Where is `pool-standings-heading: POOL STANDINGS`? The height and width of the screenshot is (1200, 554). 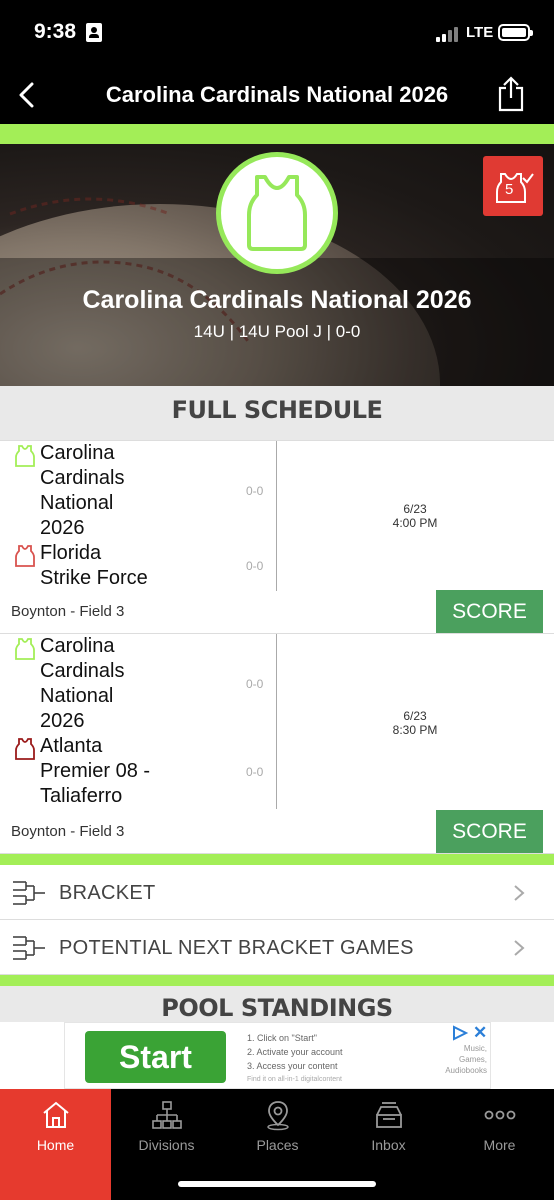
pool-standings-heading: POOL STANDINGS is located at coordinates (277, 1006).